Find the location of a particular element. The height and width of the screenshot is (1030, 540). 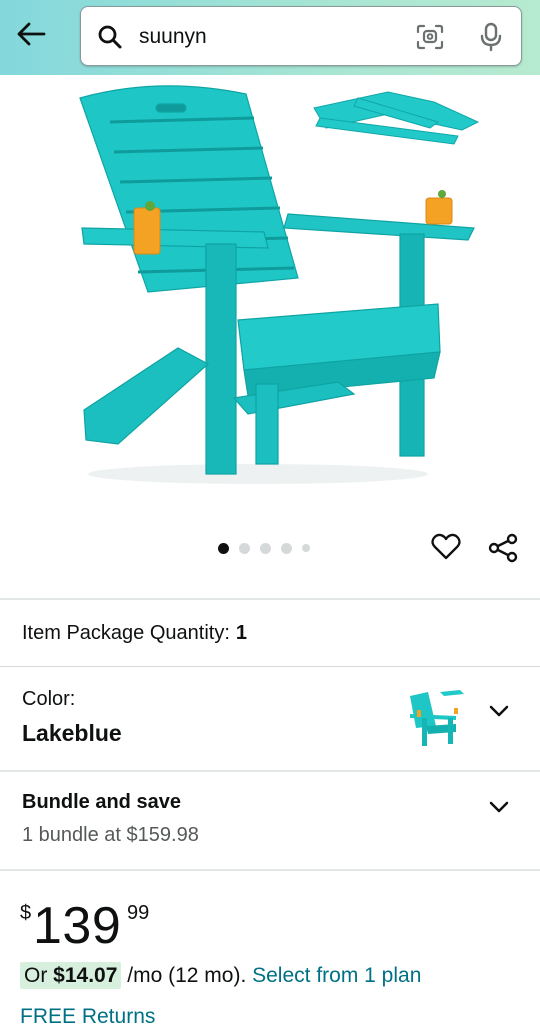

drink-glass-right is located at coordinates (439, 207).